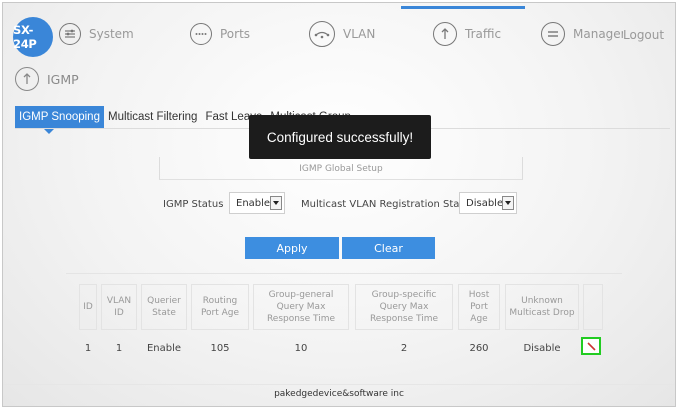  Describe the element at coordinates (553, 34) in the screenshot. I see `menu-icon` at that location.